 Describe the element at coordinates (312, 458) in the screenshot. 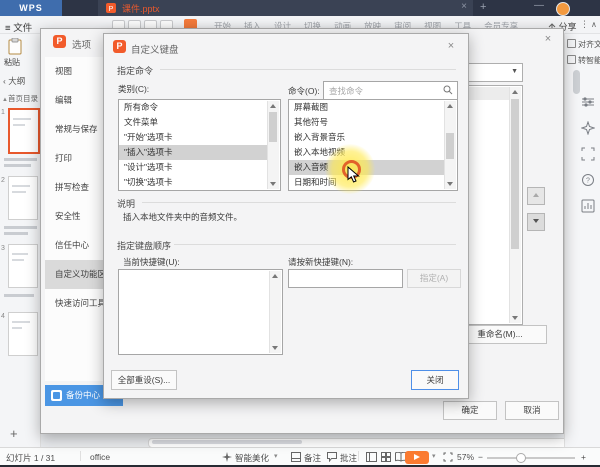

I see `notes-button: 备注` at that location.